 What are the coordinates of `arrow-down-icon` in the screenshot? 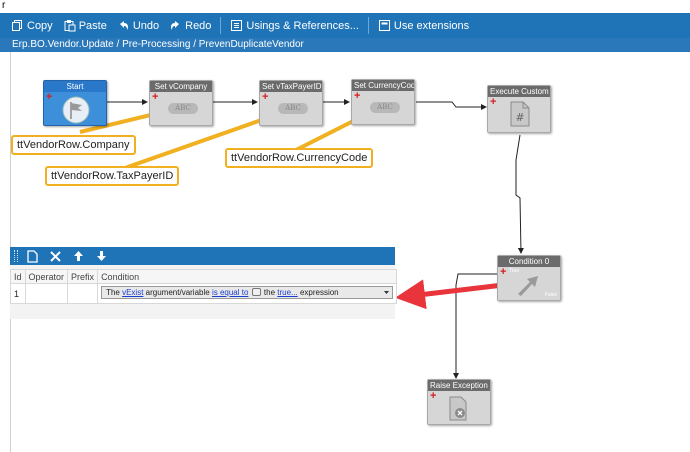 It's located at (101, 256).